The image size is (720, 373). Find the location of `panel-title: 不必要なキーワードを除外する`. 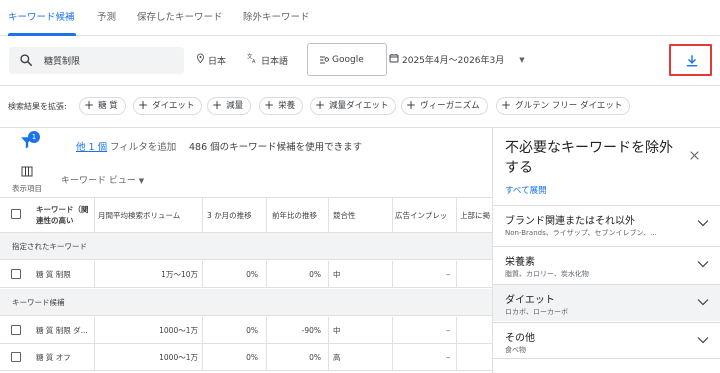

panel-title: 不必要なキーワードを除外する is located at coordinates (589, 158).